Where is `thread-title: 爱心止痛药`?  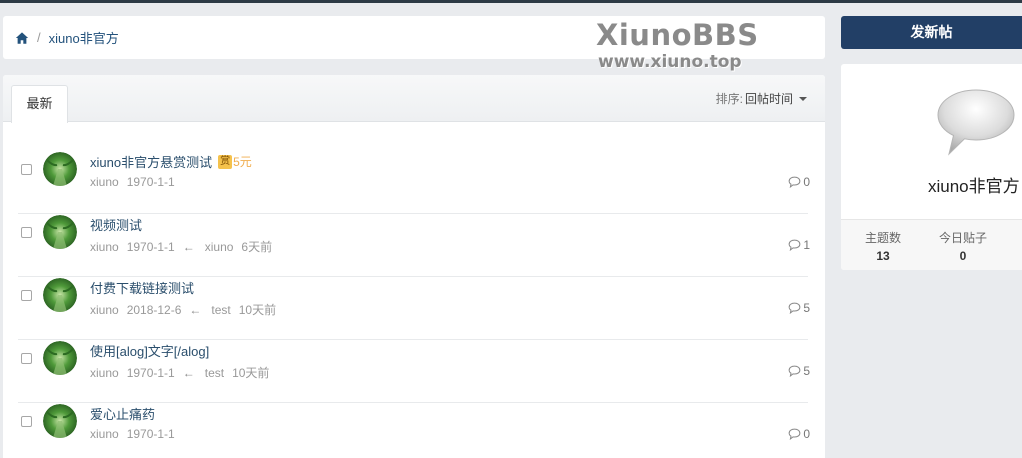 thread-title: 爱心止痛药 is located at coordinates (122, 413).